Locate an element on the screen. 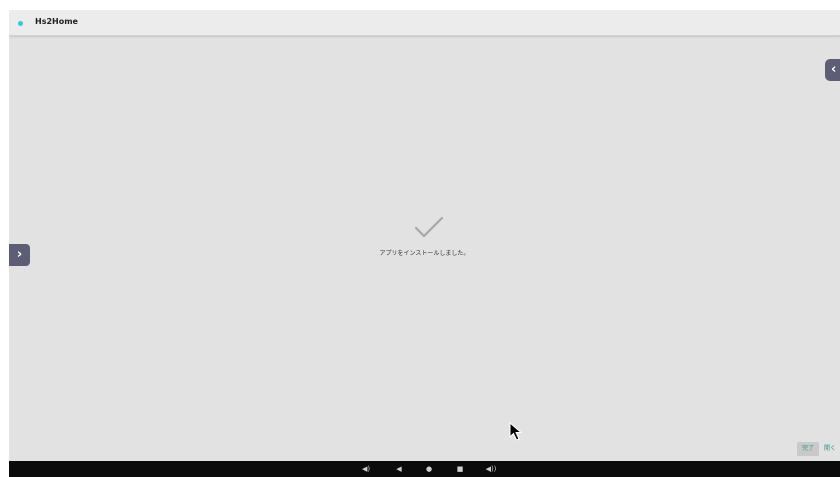 The height and width of the screenshot is (477, 840). install-status-message: アプリをインストールしました。 is located at coordinates (424, 253).